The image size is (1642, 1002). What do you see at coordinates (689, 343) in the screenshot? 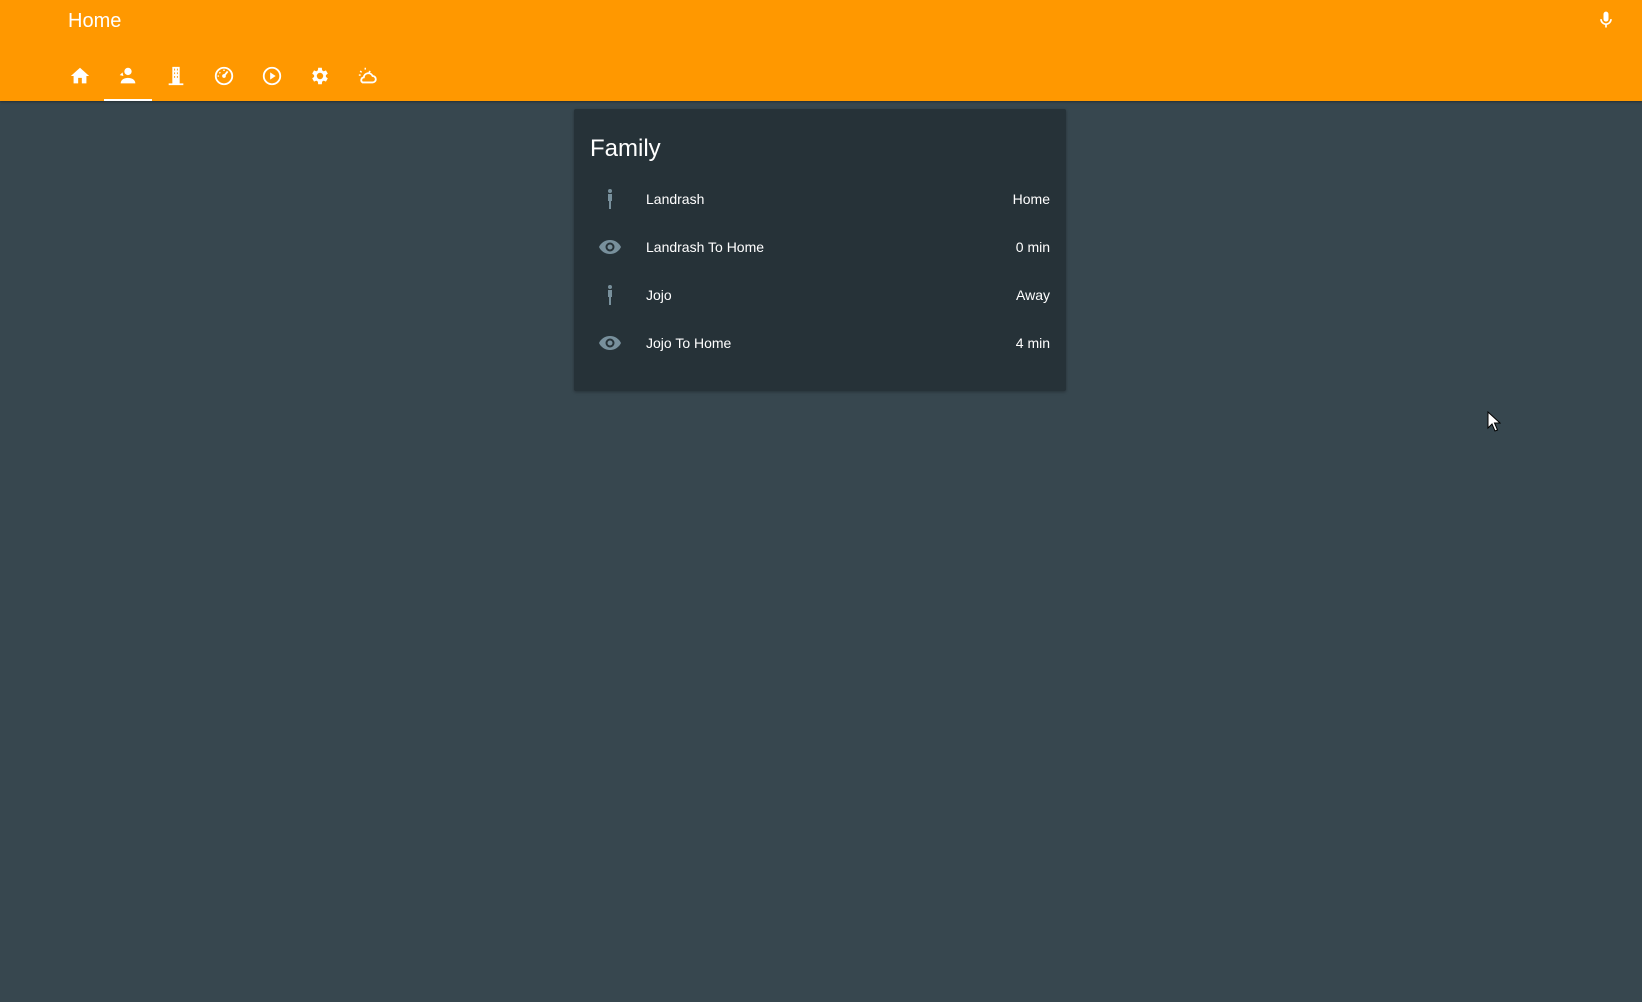
I see `entity-name: Jojo To Home` at bounding box center [689, 343].